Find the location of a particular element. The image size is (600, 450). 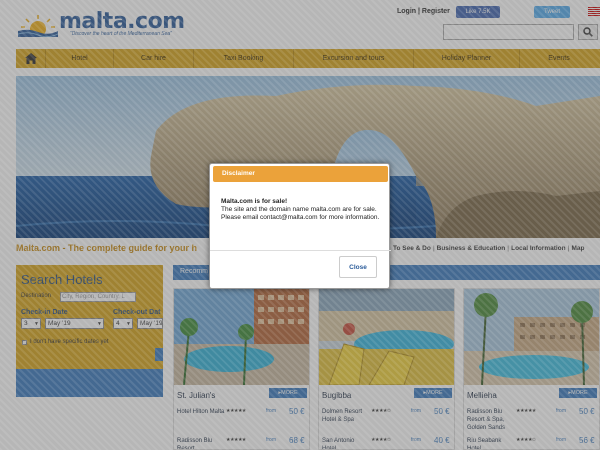

destination-input: City, Region, Country, L is located at coordinates (98, 297).